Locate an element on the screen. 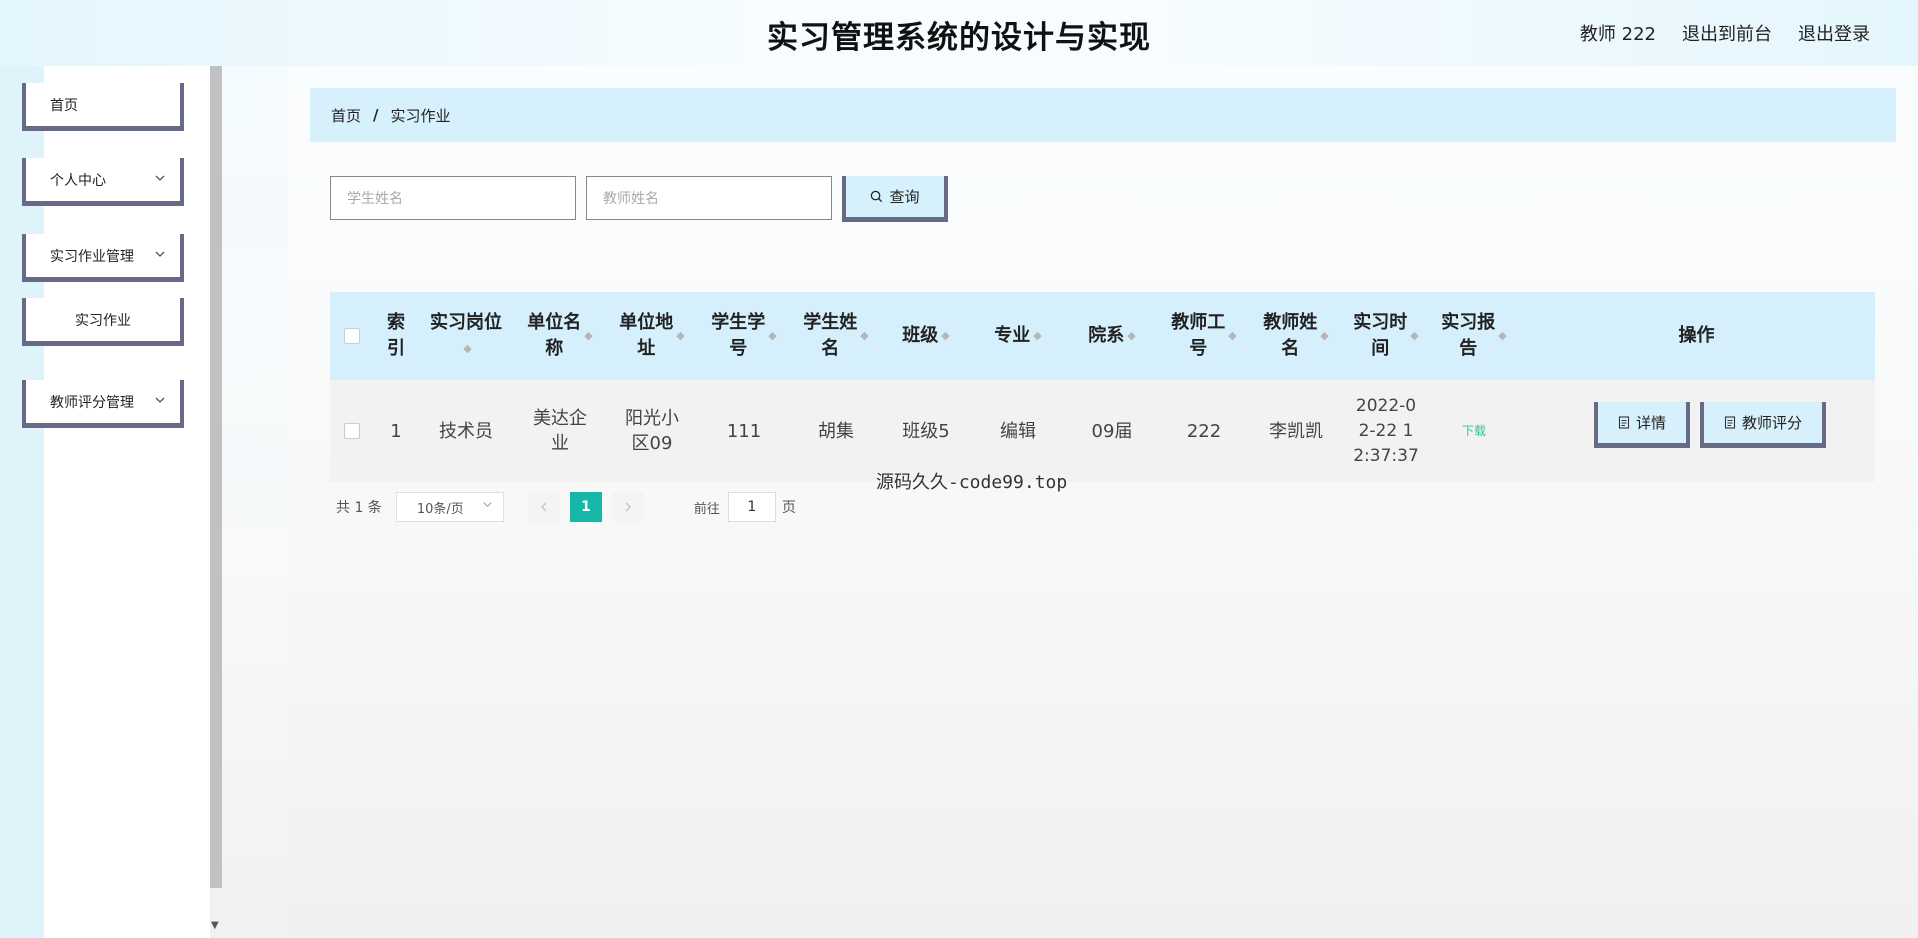 This screenshot has height=938, width=1918. top-right-nav: 教师 222 退出到前台 退出登录 is located at coordinates (1725, 33).